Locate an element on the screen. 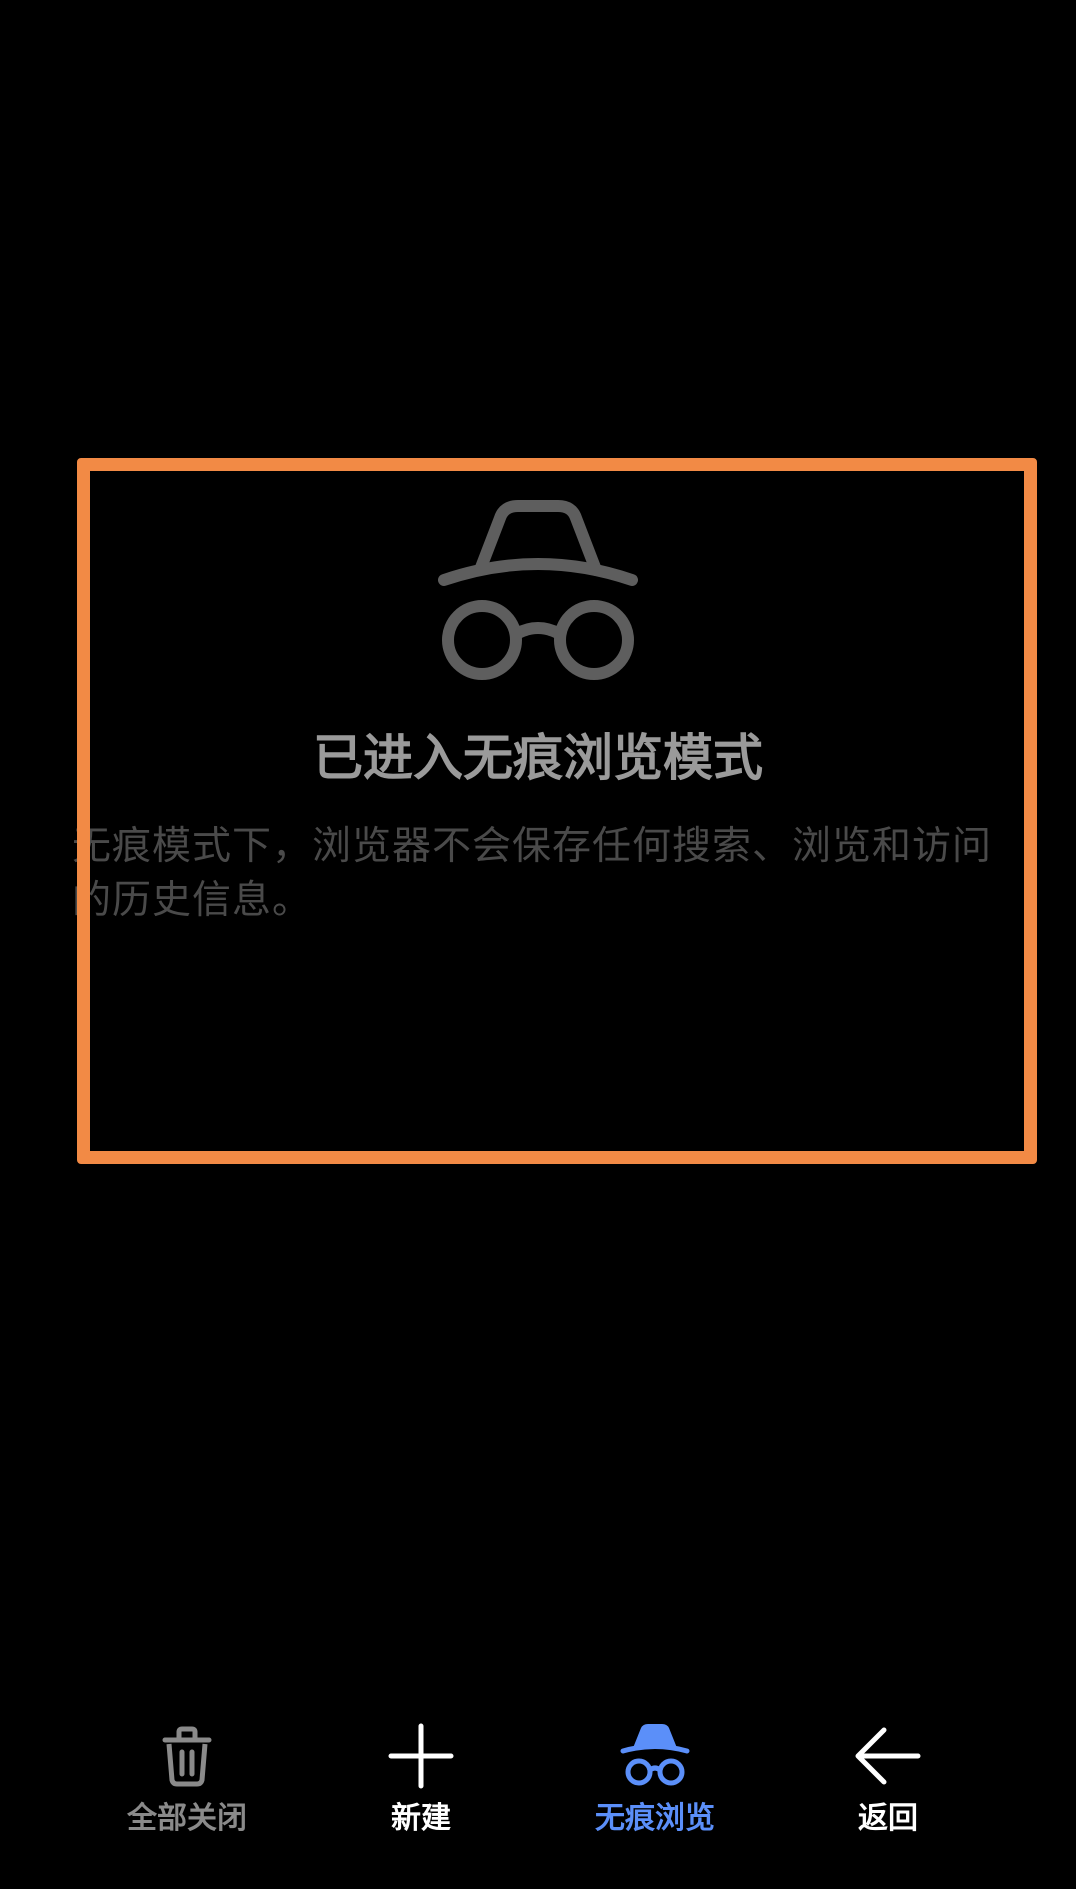 Image resolution: width=1076 pixels, height=1889 pixels. back-button: 返回 is located at coordinates (888, 1784).